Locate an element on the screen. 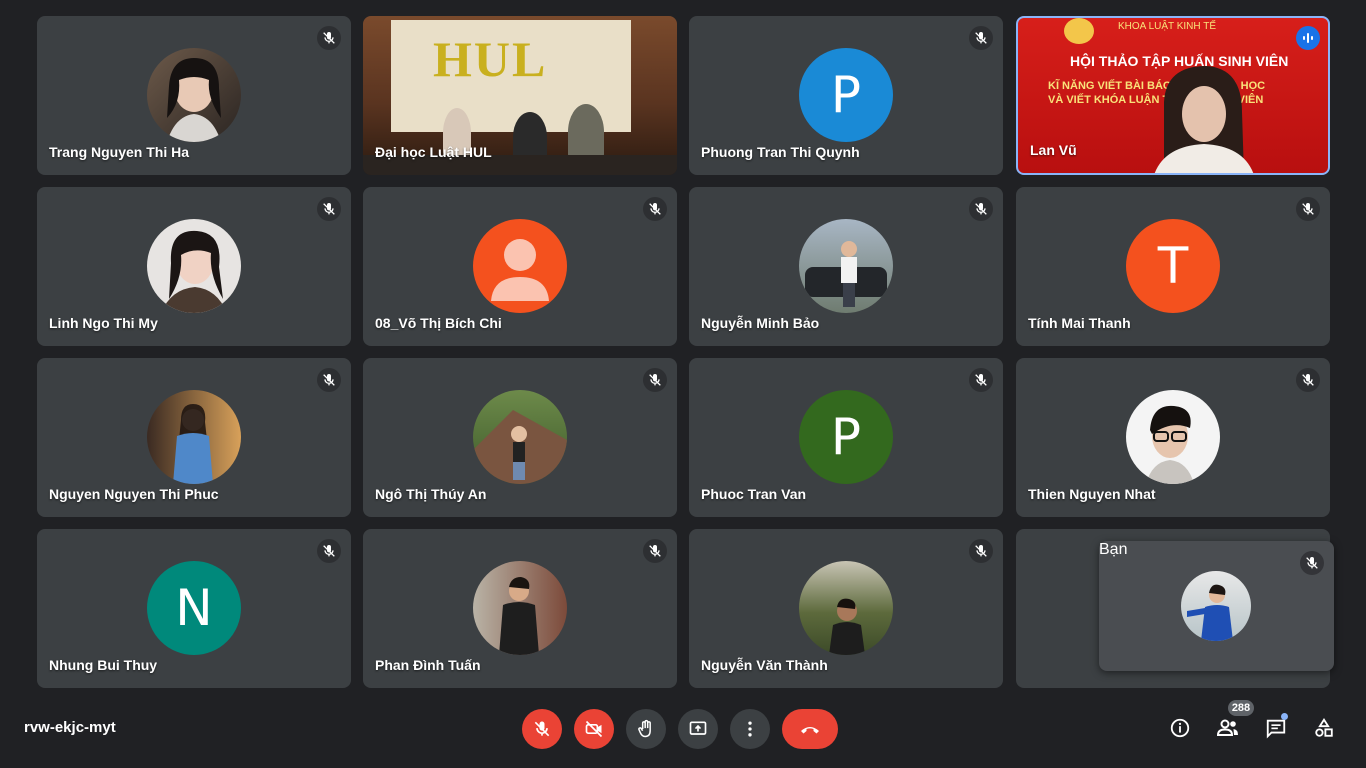 This screenshot has width=1366, height=768. self-avatar is located at coordinates (1216, 606).